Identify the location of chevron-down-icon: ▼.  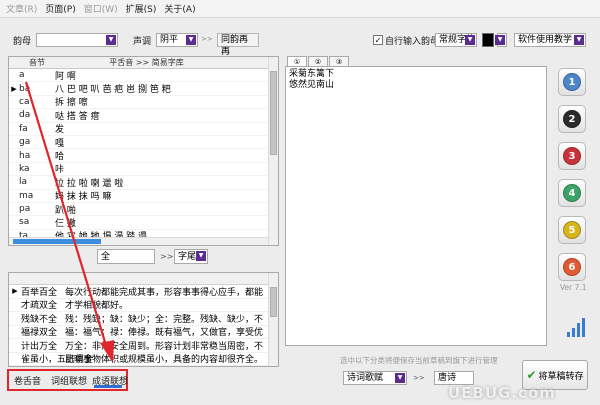
(400, 378).